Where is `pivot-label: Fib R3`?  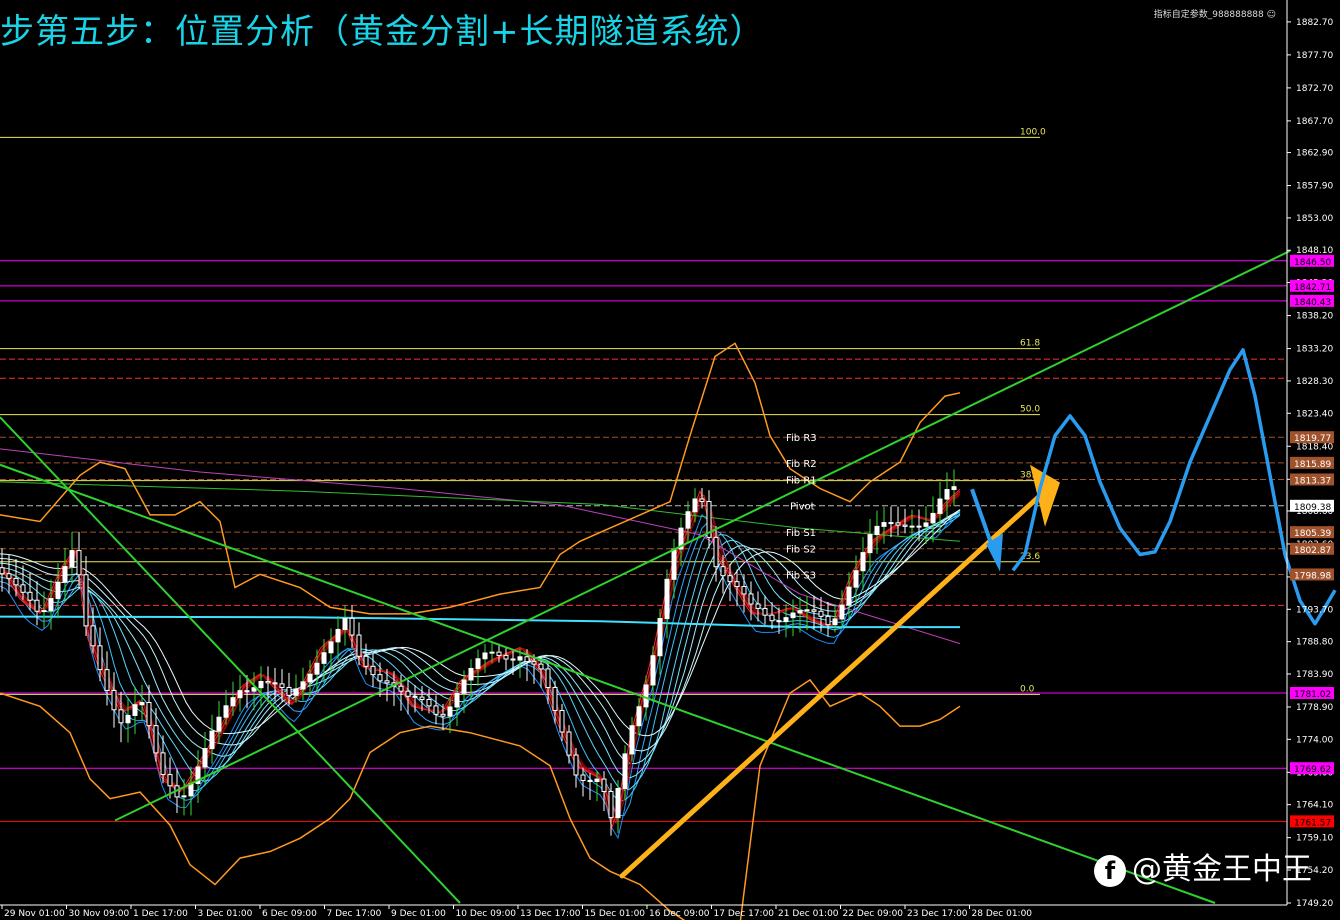
pivot-label: Fib R3 is located at coordinates (801, 438).